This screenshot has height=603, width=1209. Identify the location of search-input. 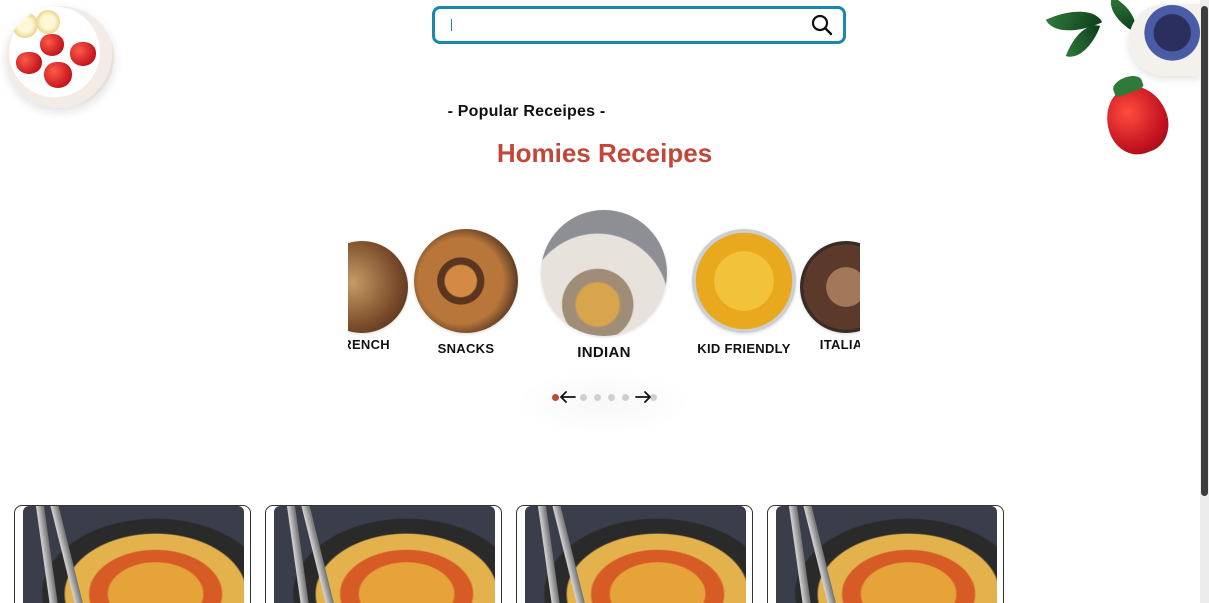
(632, 25).